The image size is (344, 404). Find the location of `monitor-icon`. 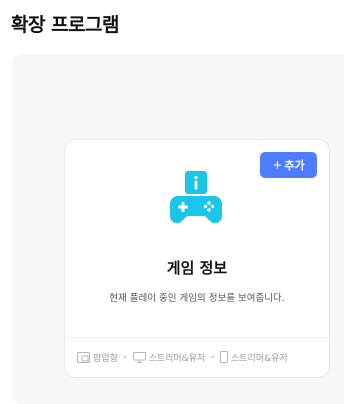

monitor-icon is located at coordinates (139, 357).